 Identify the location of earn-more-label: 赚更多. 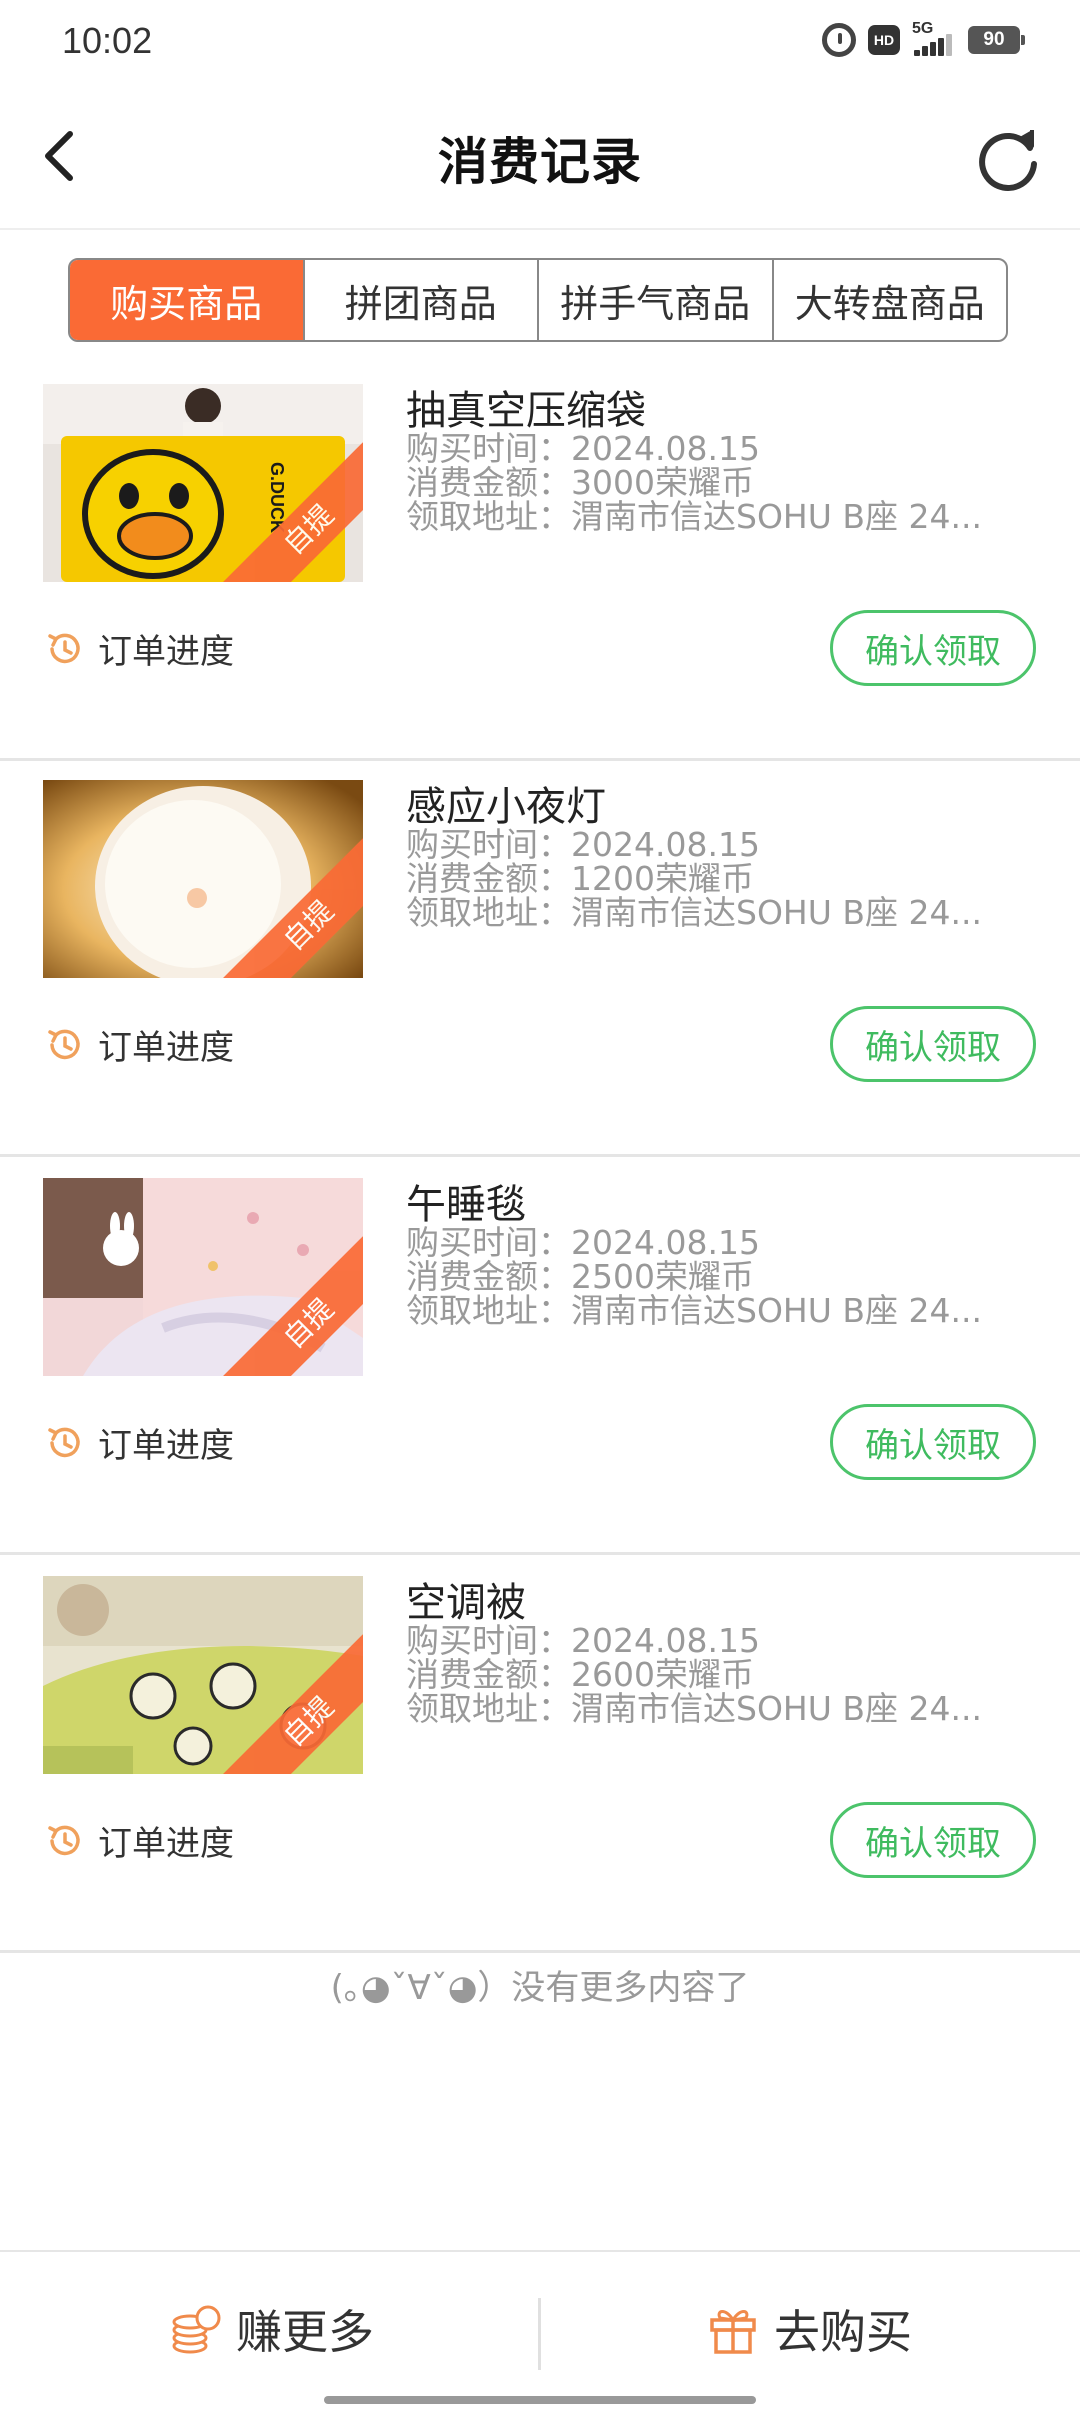
(305, 2332).